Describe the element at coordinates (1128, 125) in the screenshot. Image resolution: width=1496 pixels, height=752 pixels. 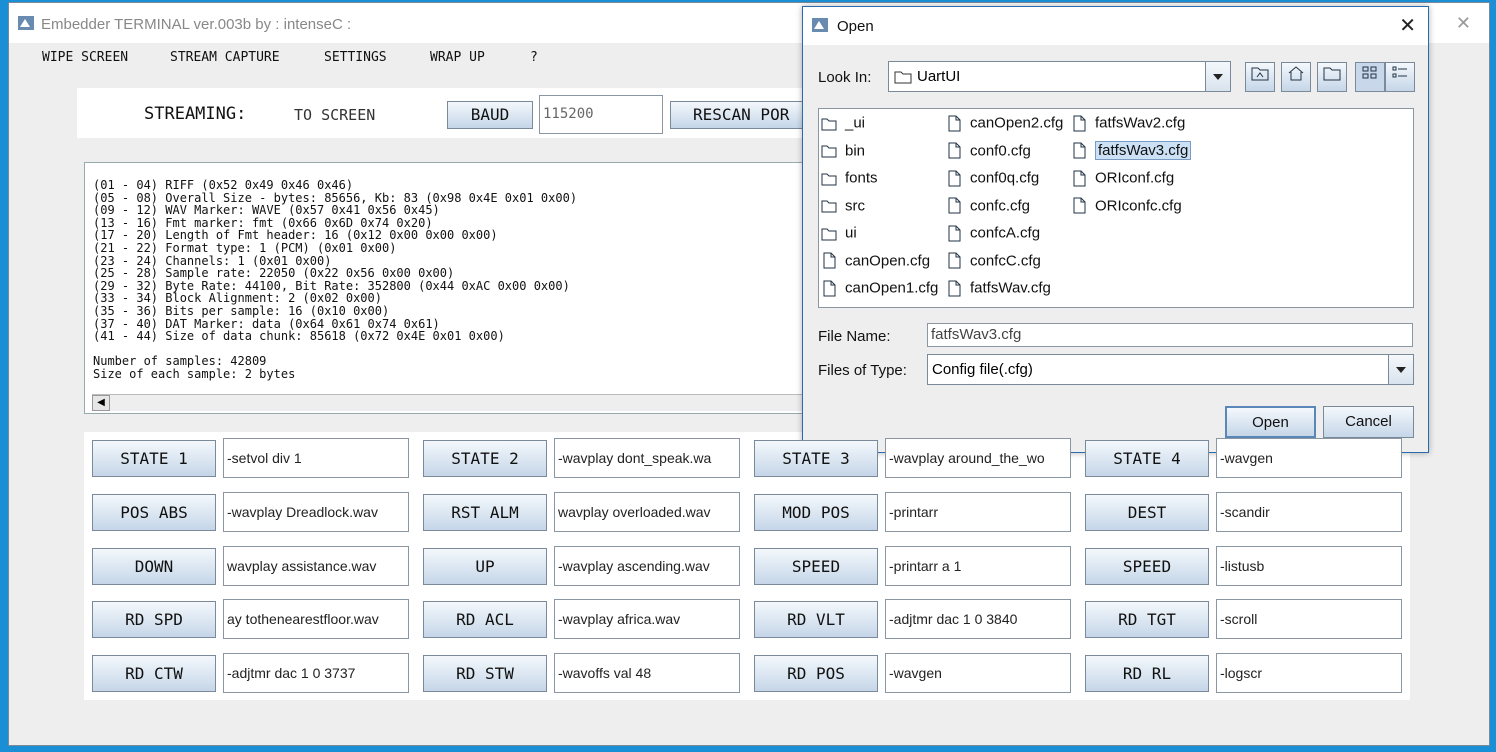
I see `file-item: fatfsWav2.cfg` at that location.